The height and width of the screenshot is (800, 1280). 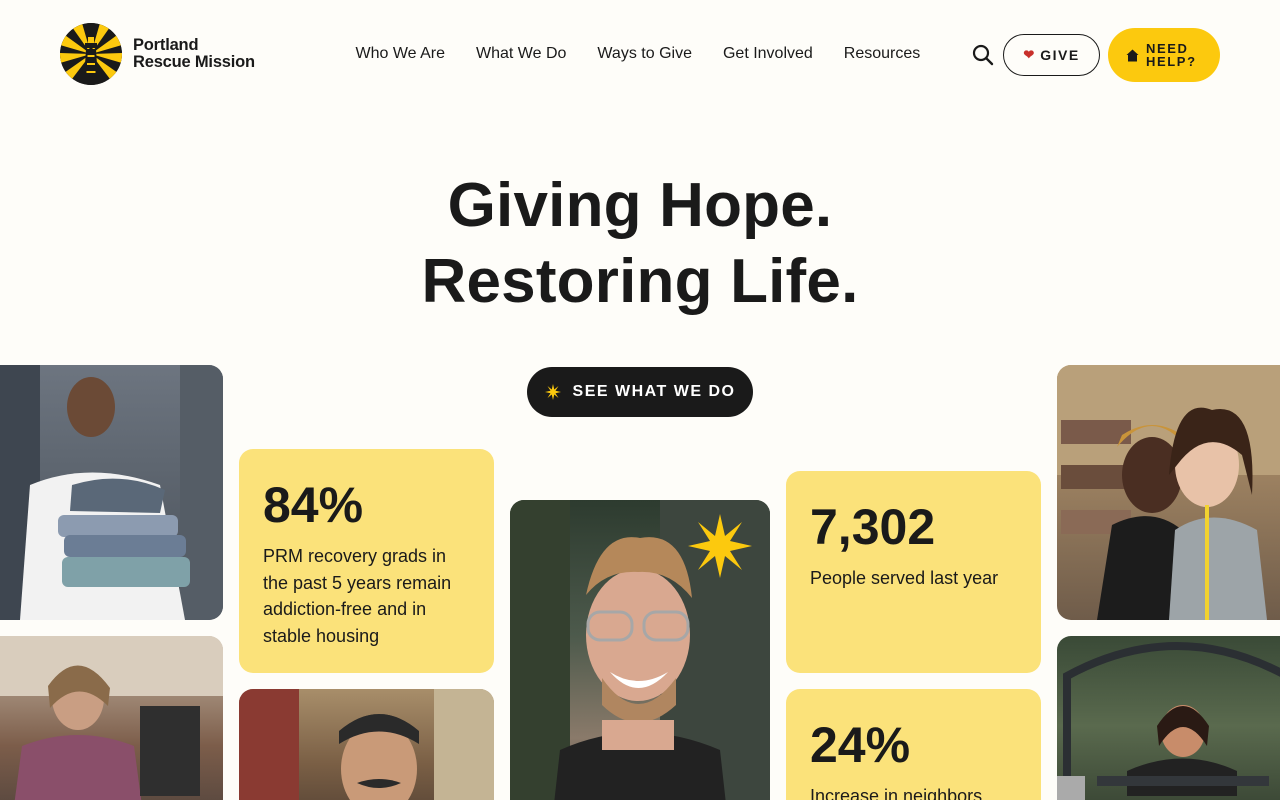 What do you see at coordinates (194, 62) in the screenshot?
I see `logo-name-line2: Rescue Mission` at bounding box center [194, 62].